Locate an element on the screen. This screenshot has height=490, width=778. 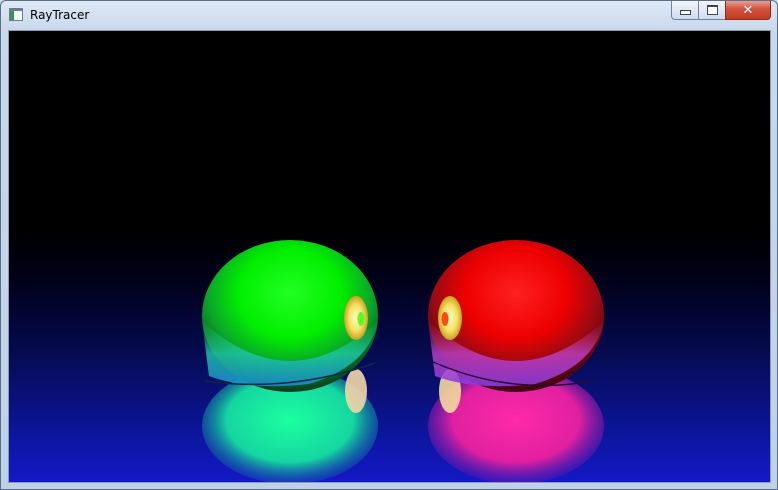
minimize-button is located at coordinates (684, 10).